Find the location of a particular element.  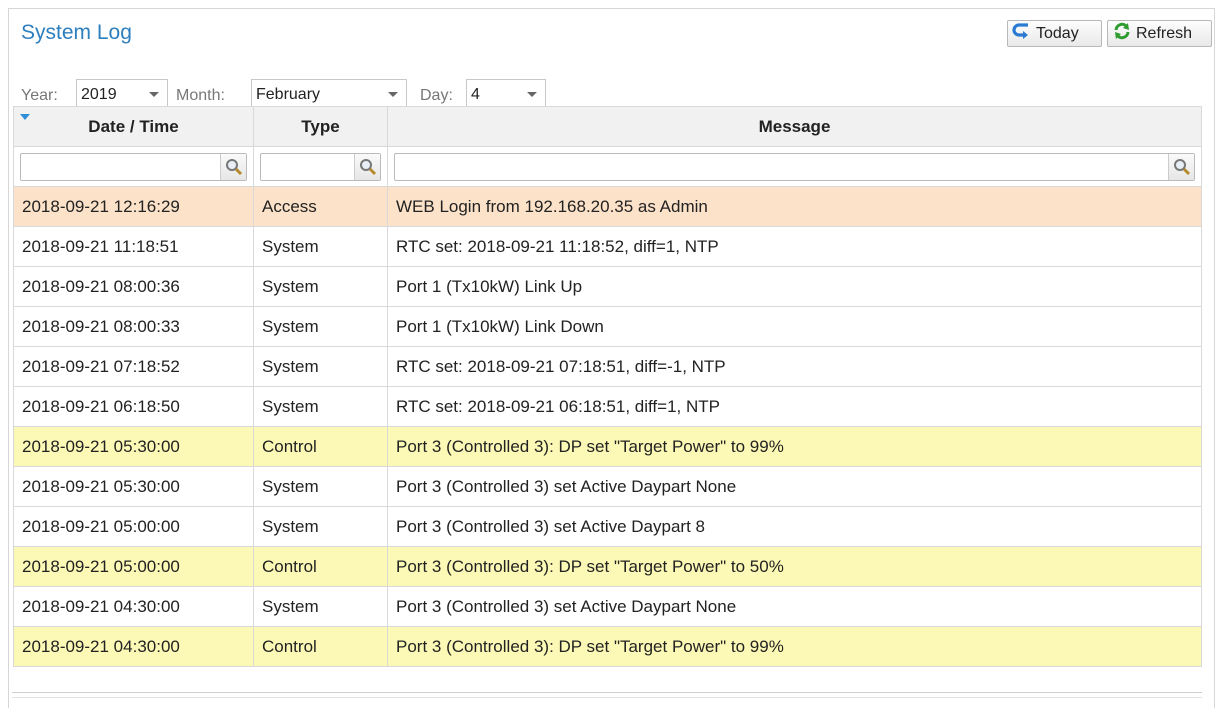

cell-datetime: 2018-09-21 07:18:52 is located at coordinates (133, 366).